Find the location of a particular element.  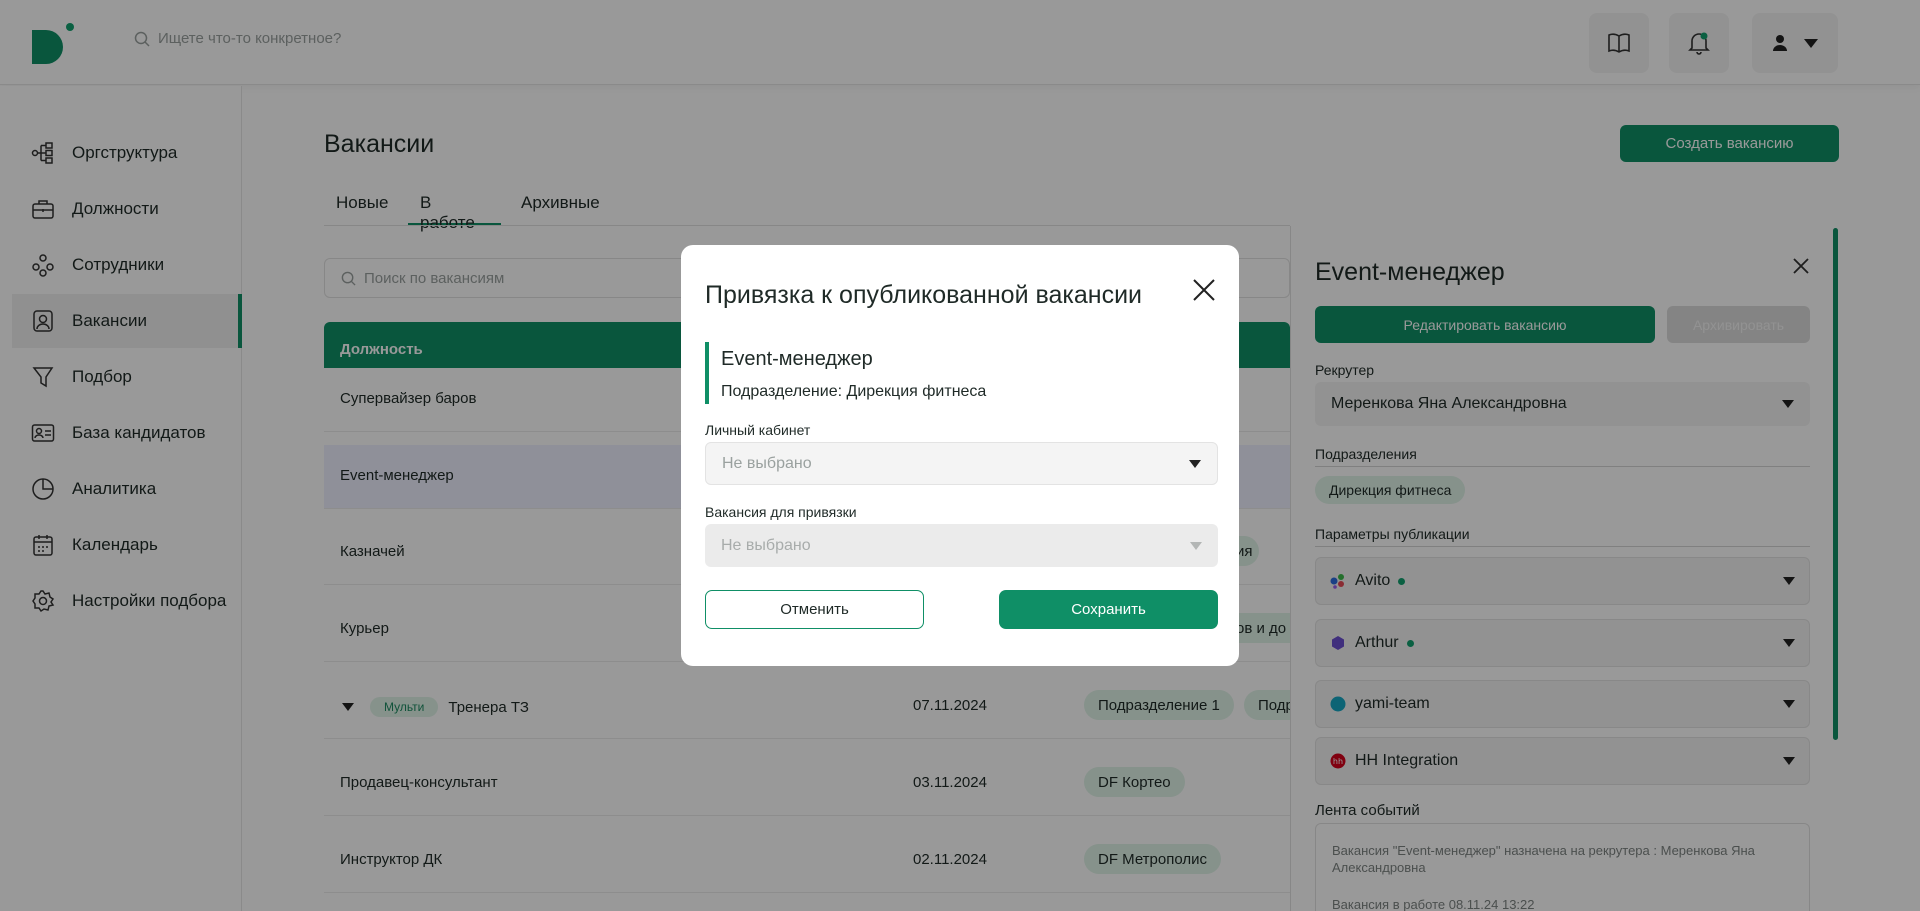

cabinet-value: Не выбрано is located at coordinates (767, 463).